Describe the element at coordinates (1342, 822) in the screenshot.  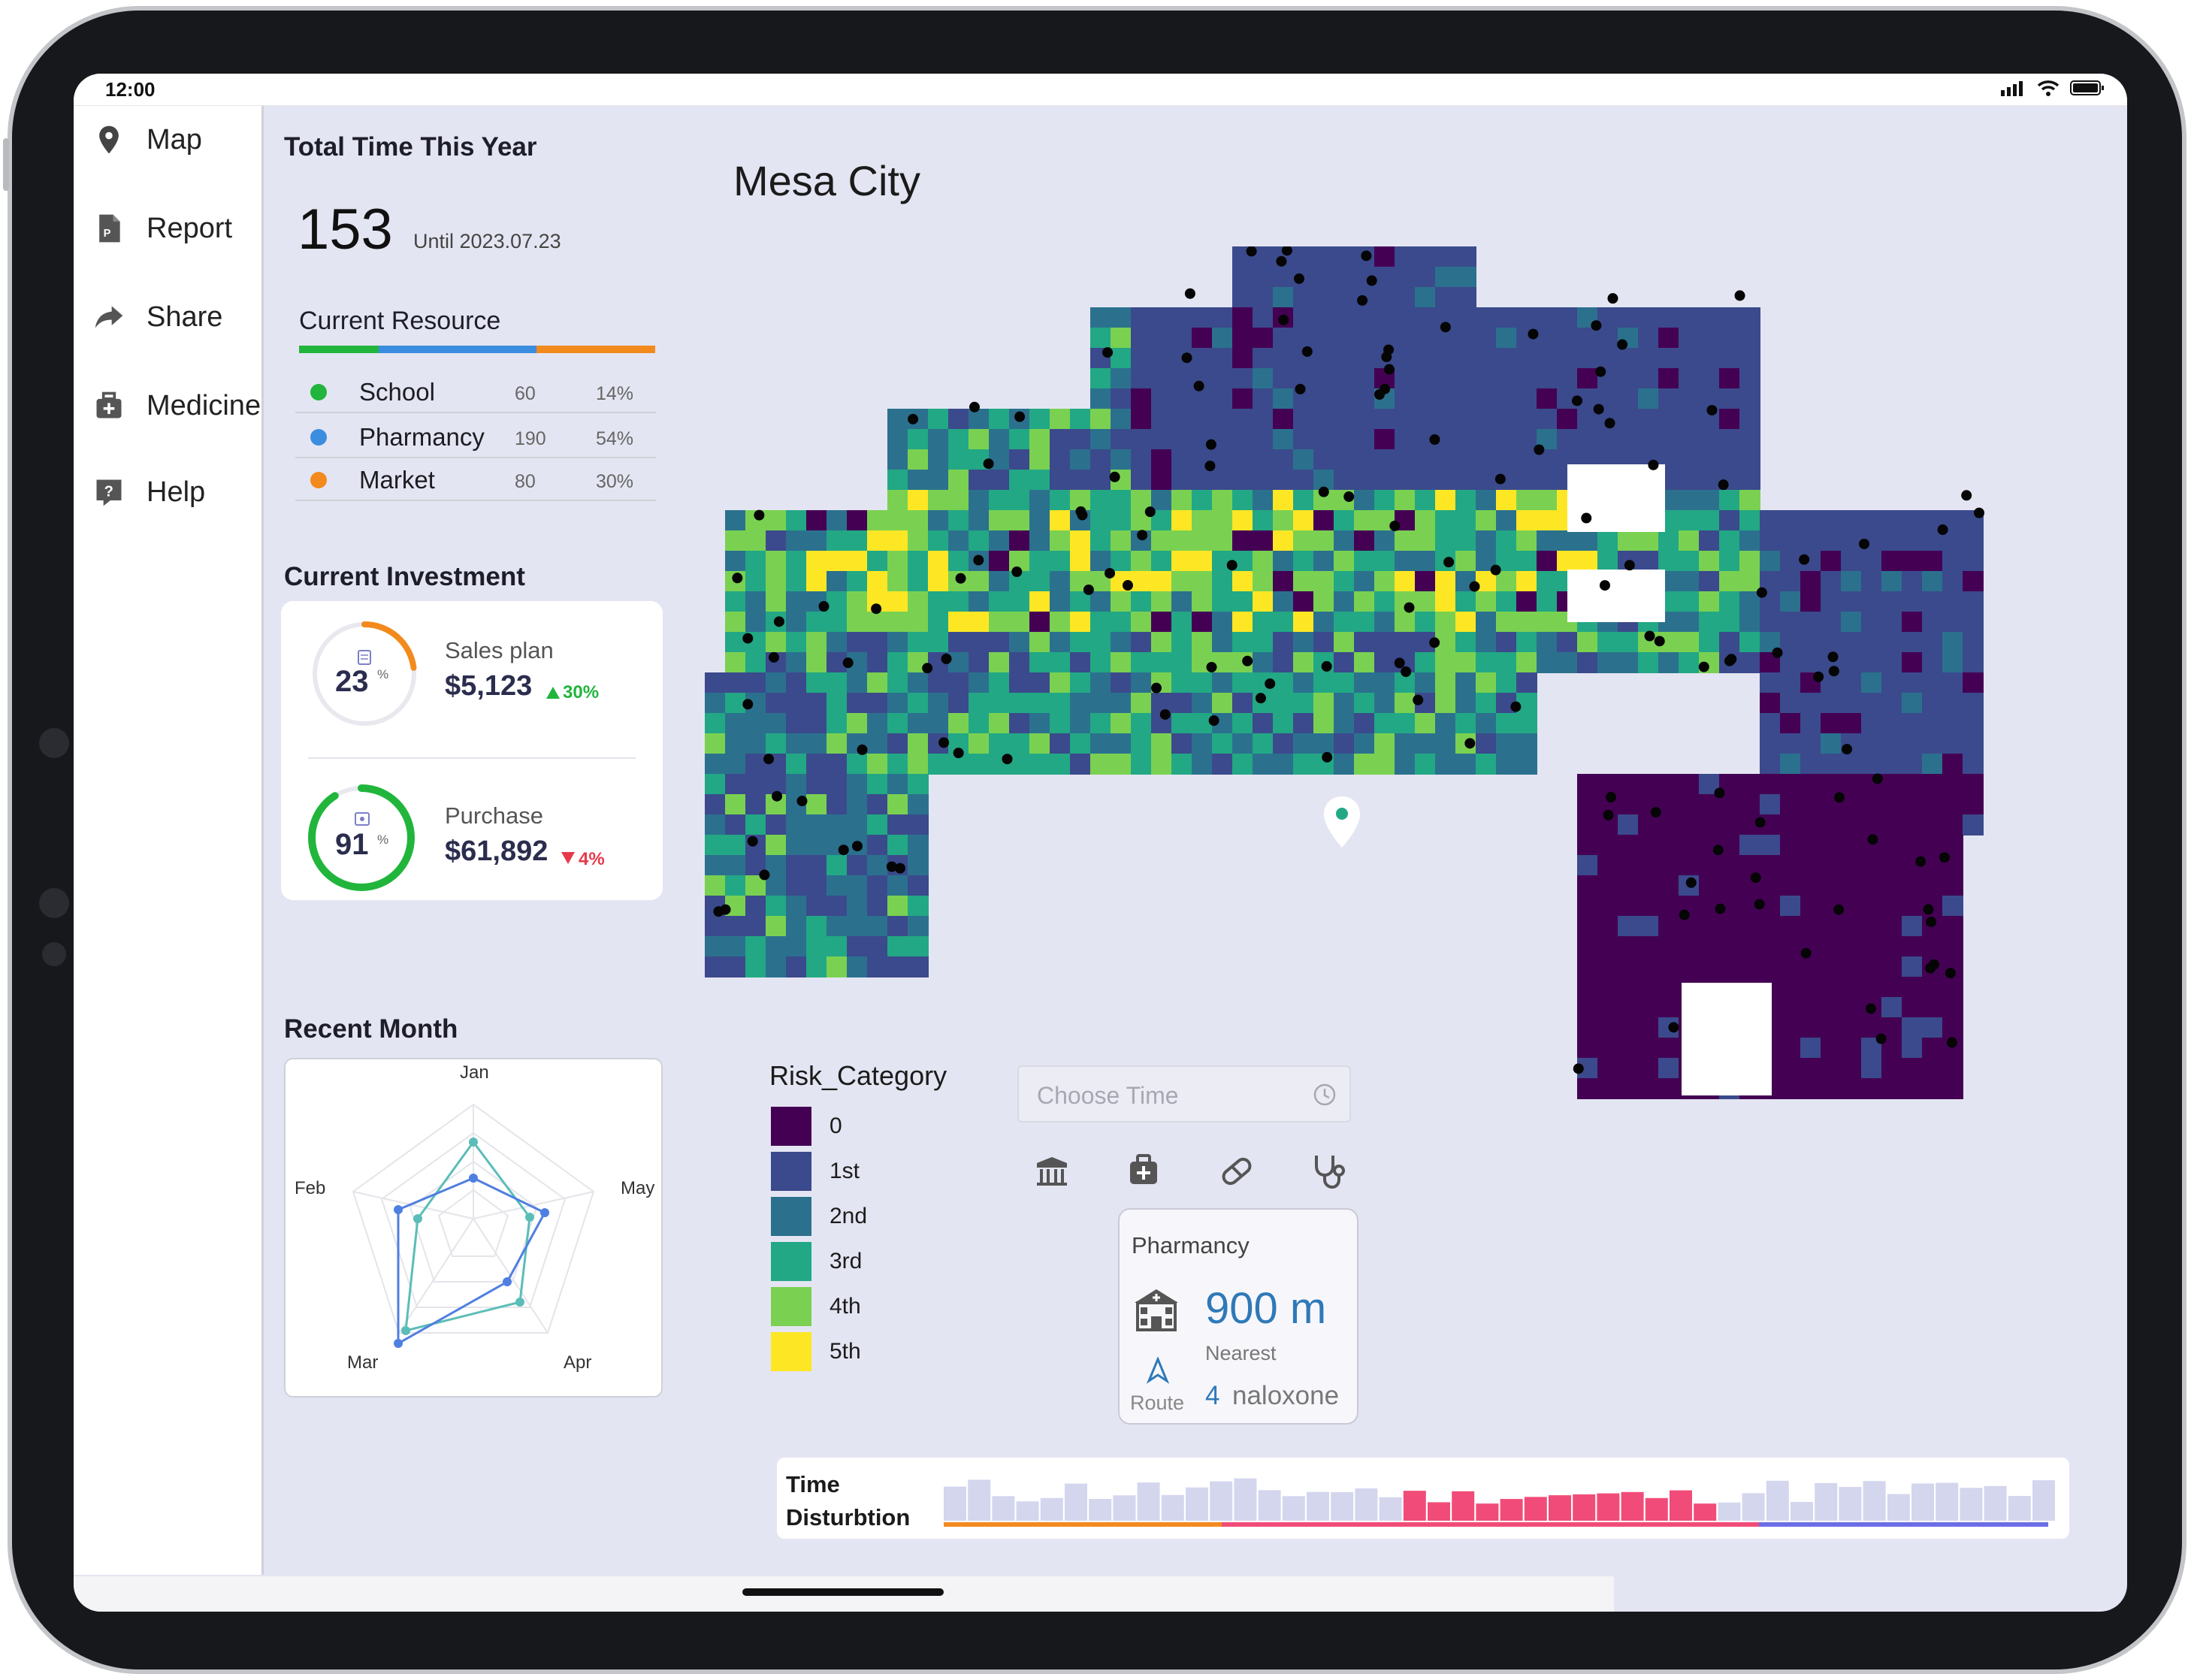
I see `location-pin-icon` at that location.